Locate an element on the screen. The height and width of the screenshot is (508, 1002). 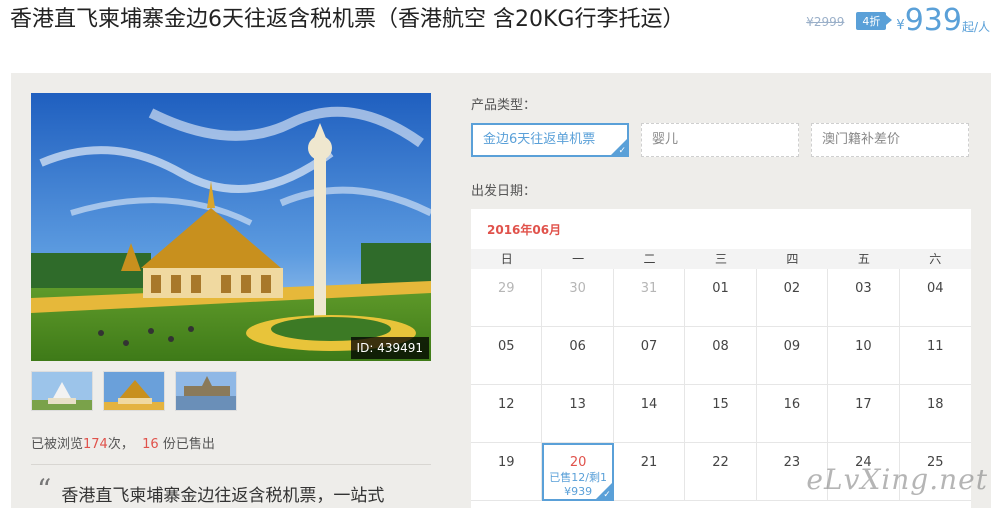
calendar-day: 22 is located at coordinates (721, 472).